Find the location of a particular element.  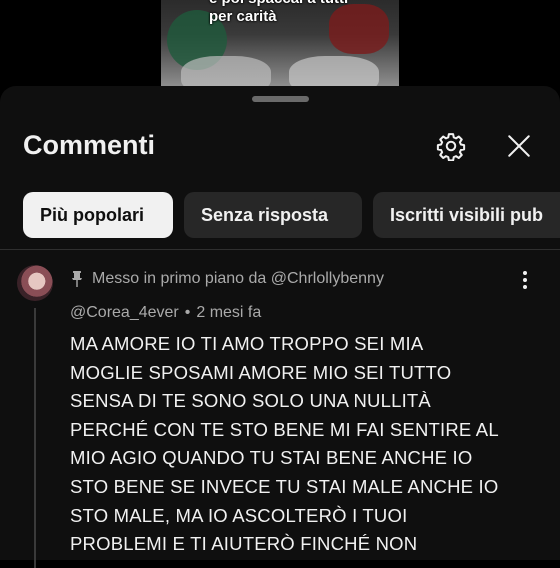

more-vert-icon is located at coordinates (525, 280).